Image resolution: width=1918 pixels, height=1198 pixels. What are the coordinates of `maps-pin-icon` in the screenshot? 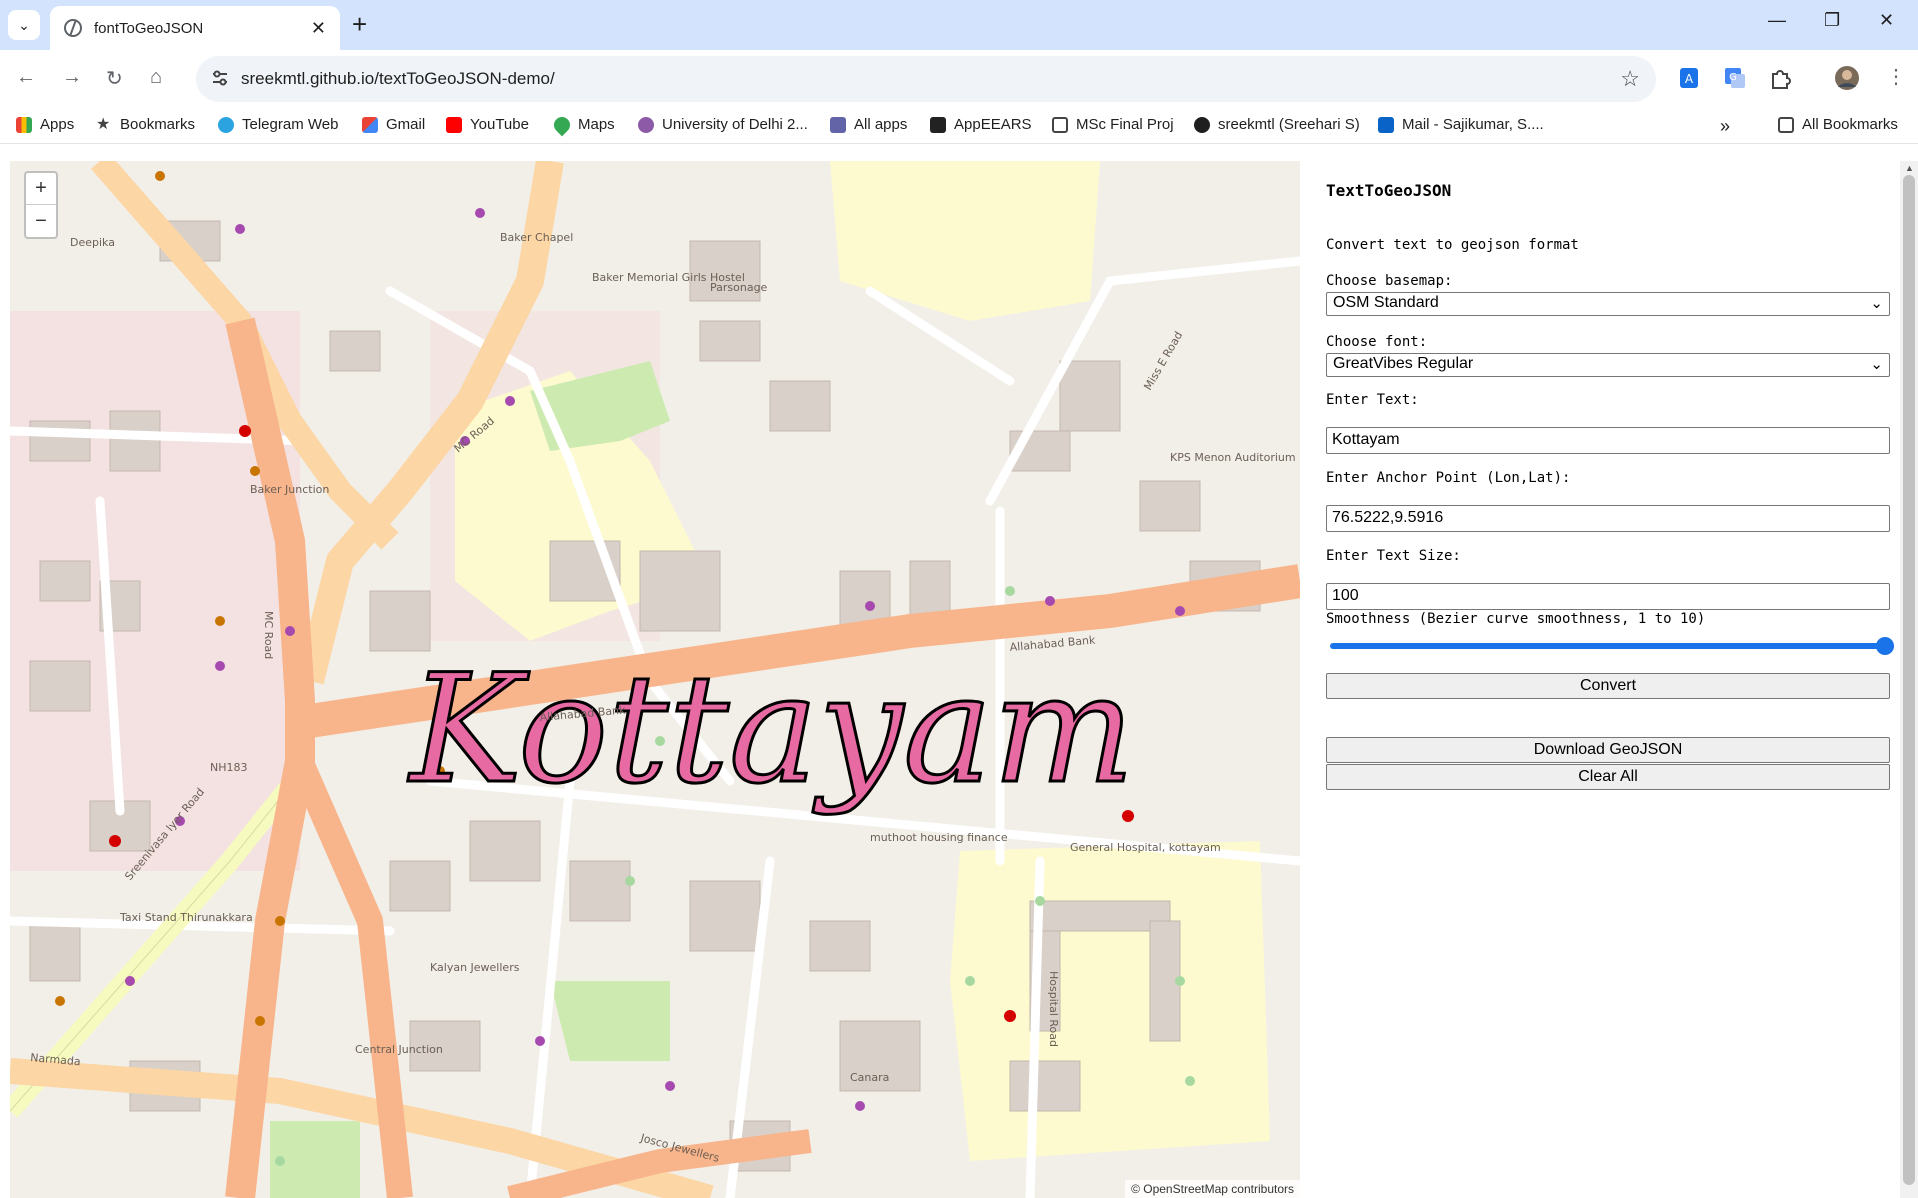 It's located at (562, 124).